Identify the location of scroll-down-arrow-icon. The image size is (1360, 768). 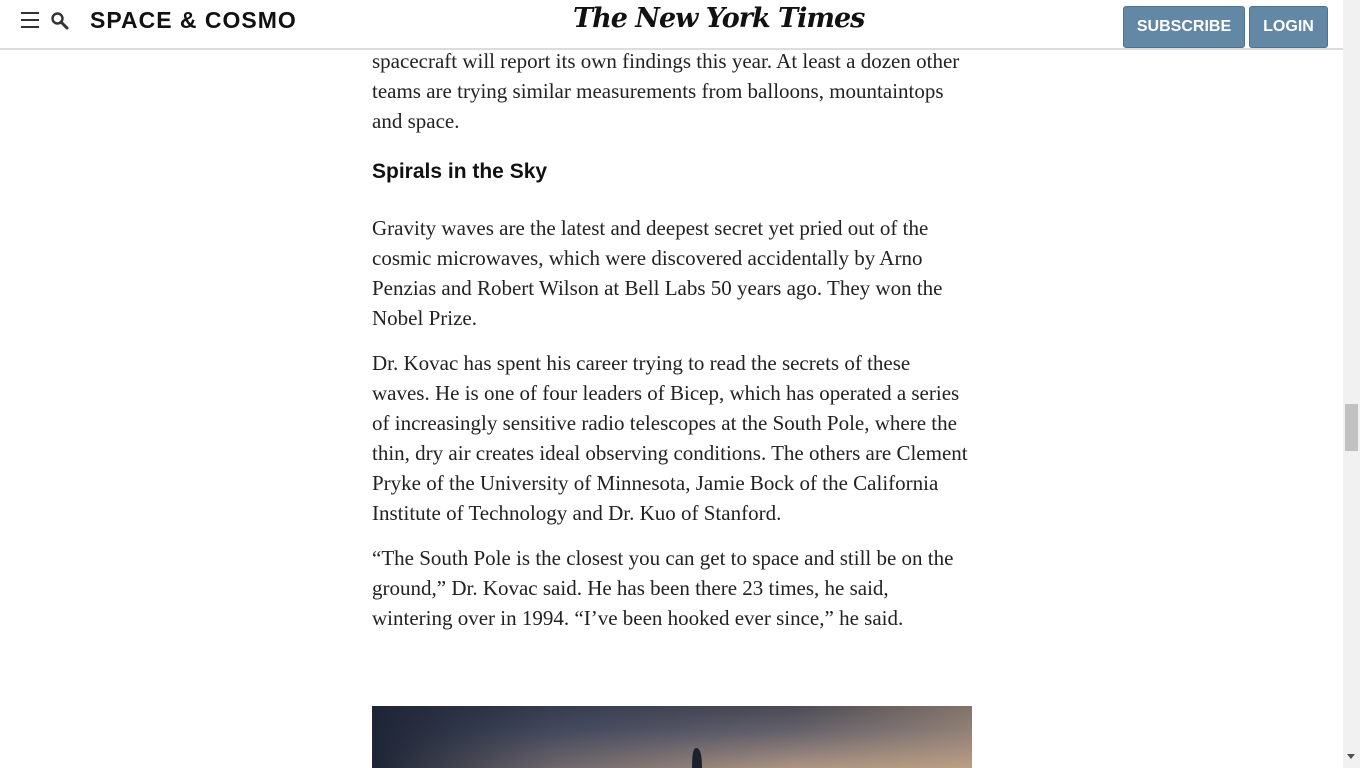
(1351, 756).